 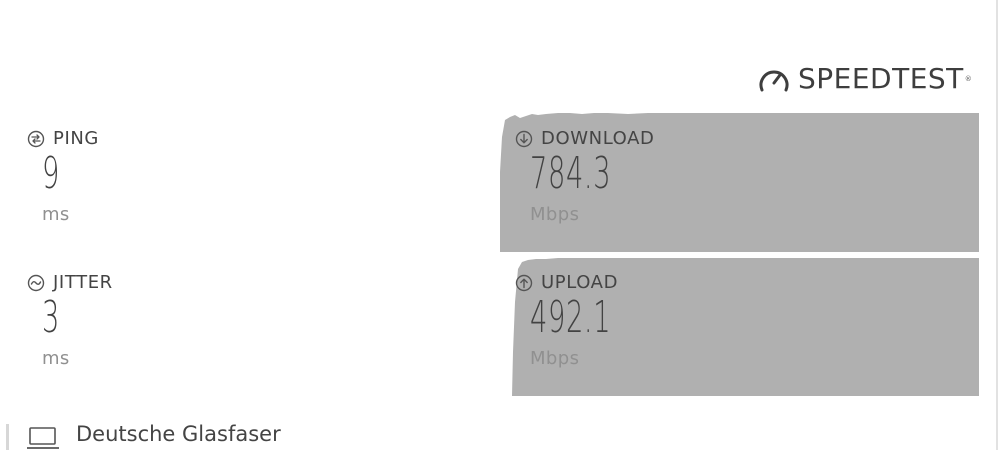 I want to click on laptop-icon, so click(x=43, y=438).